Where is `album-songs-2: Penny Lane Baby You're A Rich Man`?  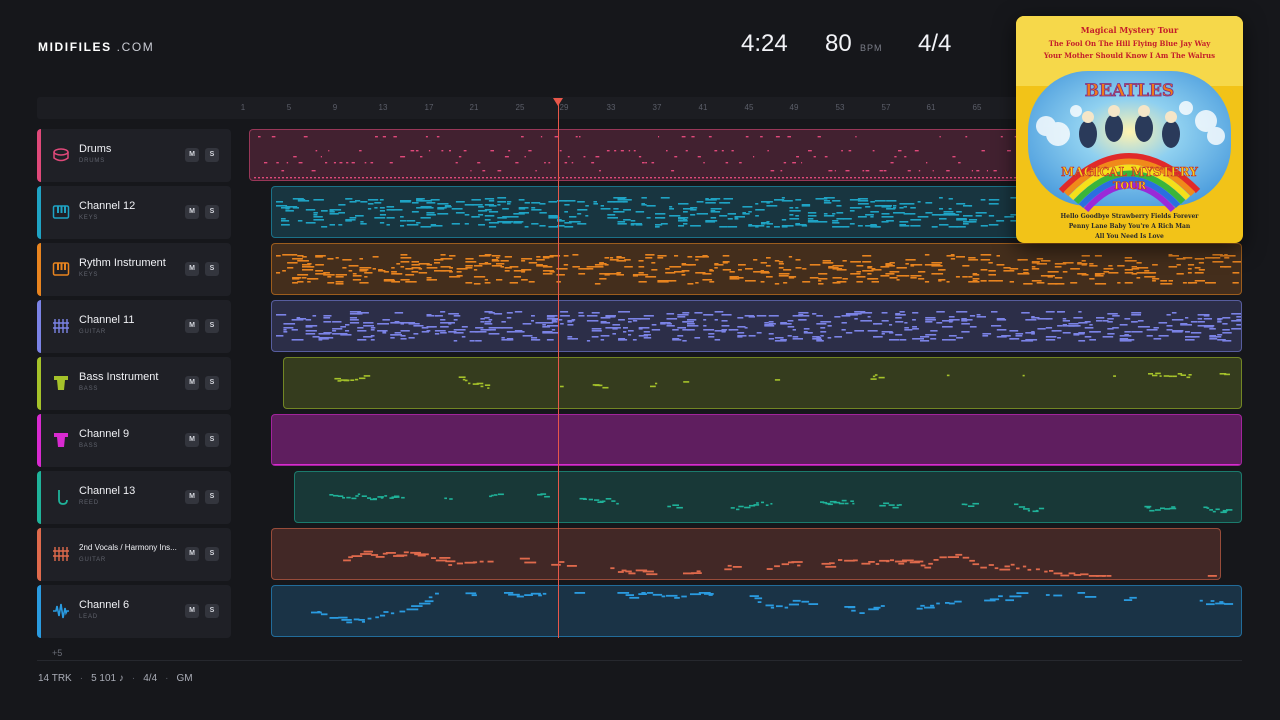 album-songs-2: Penny Lane Baby You're A Rich Man is located at coordinates (1130, 226).